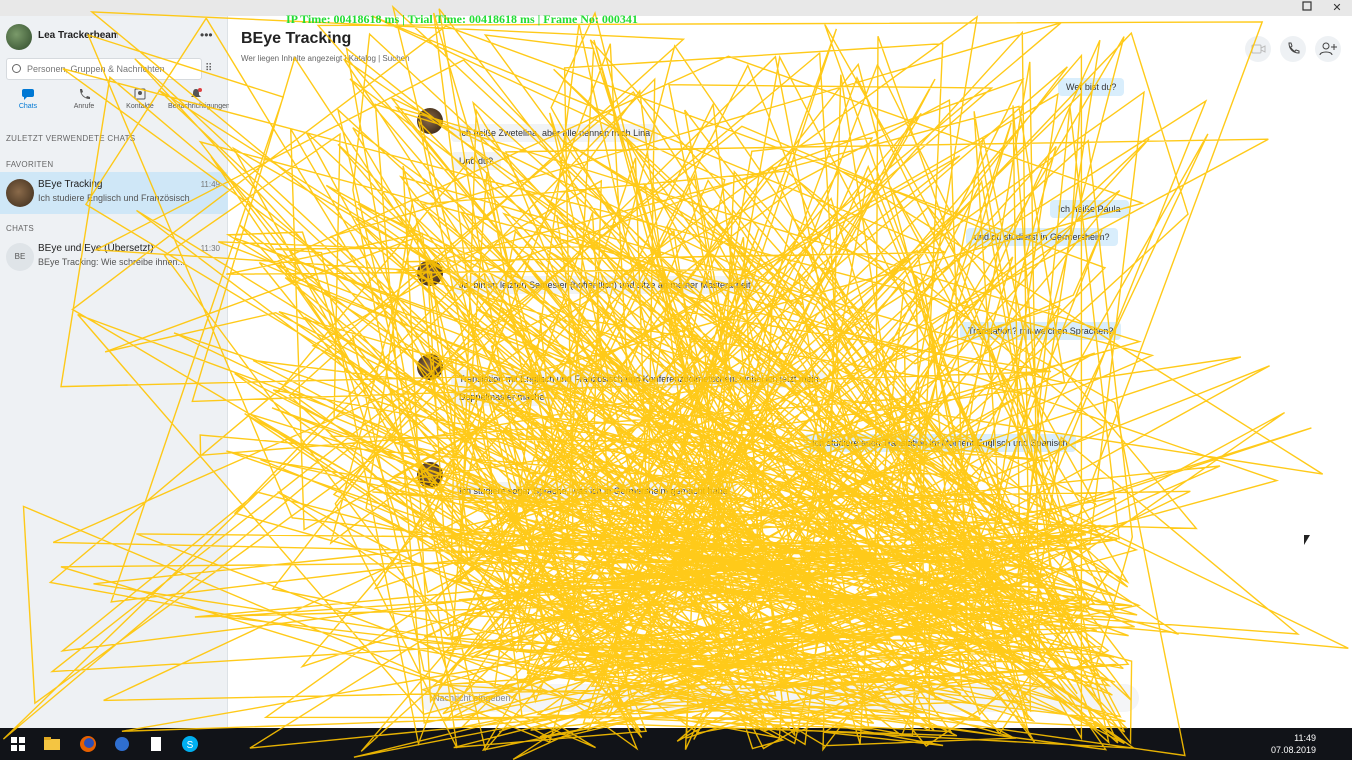  What do you see at coordinates (28, 106) in the screenshot?
I see `tab-chats-label: Chats` at bounding box center [28, 106].